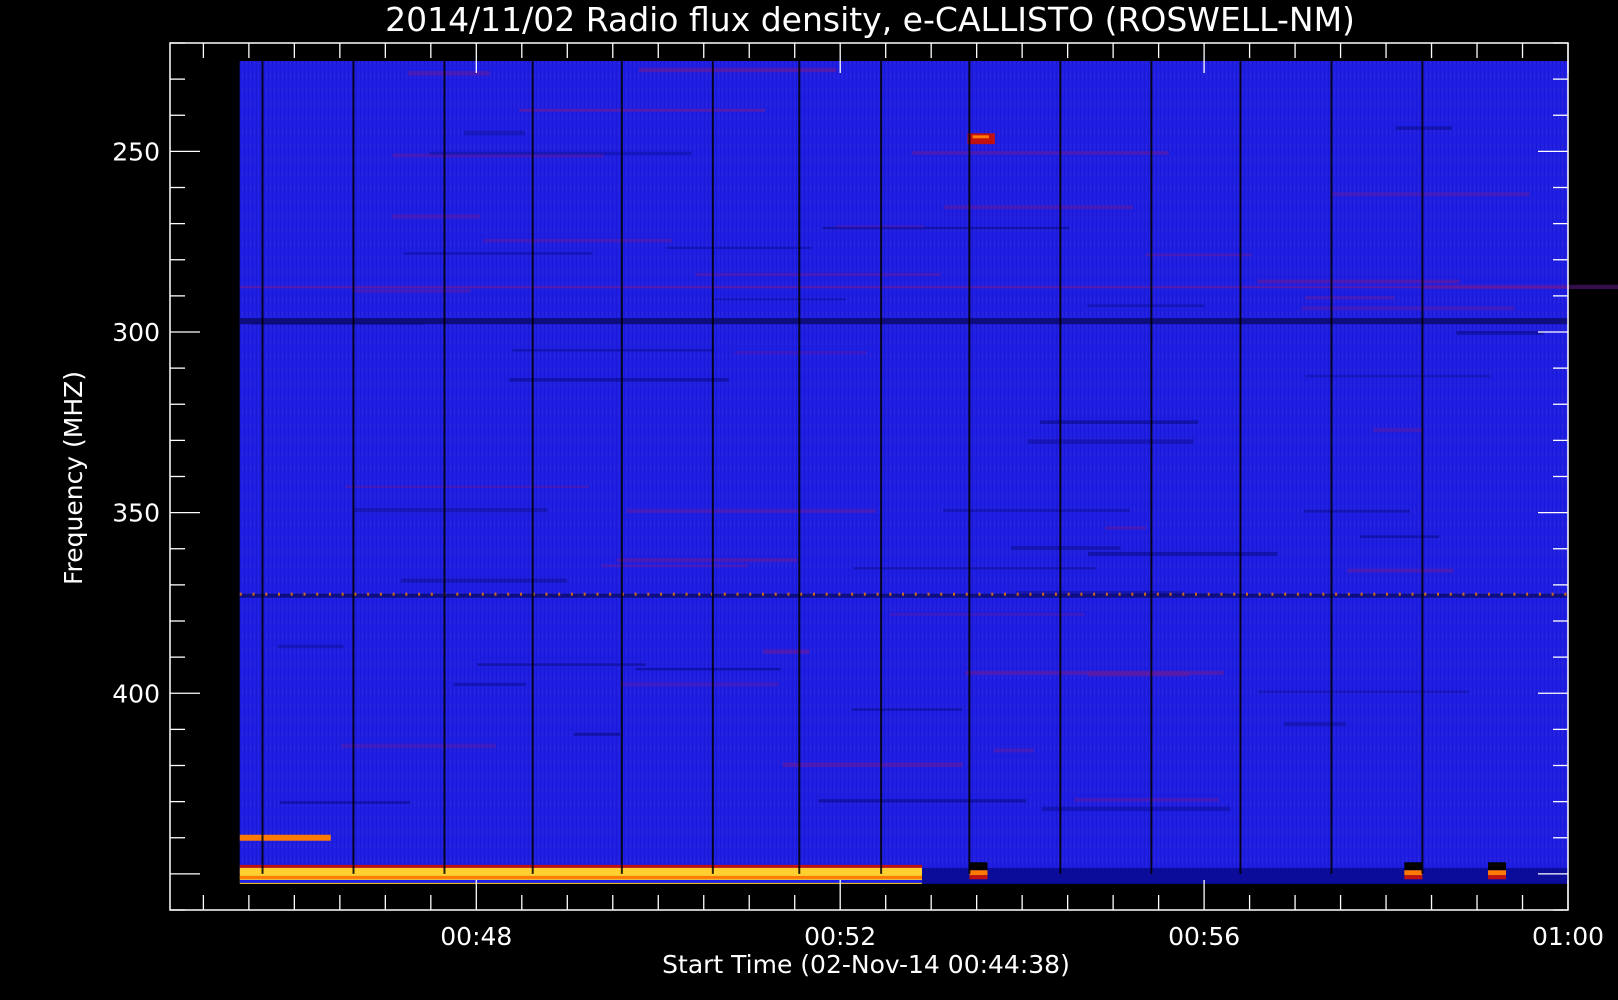  Describe the element at coordinates (866, 964) in the screenshot. I see `x-axis-label: Start Time (02-Nov-14 00:44:38)` at that location.